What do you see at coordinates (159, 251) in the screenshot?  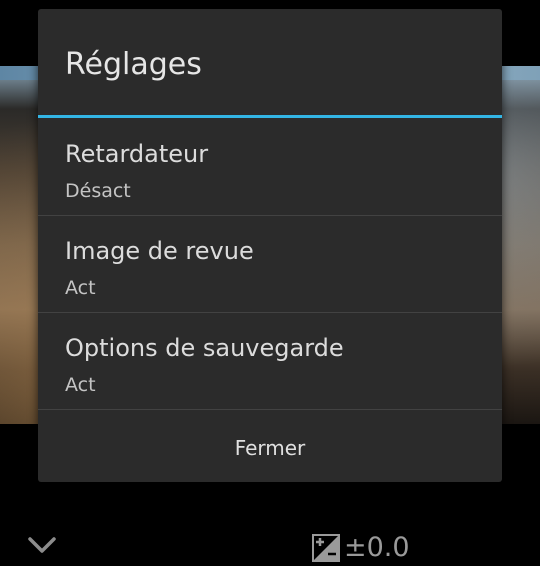 I see `setting-label: Image de revue` at bounding box center [159, 251].